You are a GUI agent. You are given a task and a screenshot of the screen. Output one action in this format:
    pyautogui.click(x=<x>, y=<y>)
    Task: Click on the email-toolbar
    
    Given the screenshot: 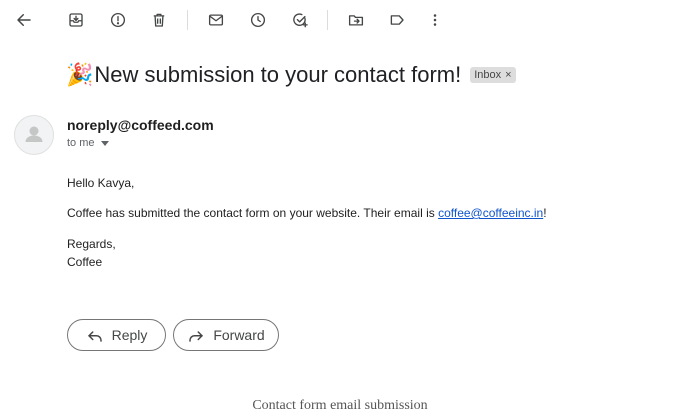 What is the action you would take?
    pyautogui.click(x=340, y=20)
    